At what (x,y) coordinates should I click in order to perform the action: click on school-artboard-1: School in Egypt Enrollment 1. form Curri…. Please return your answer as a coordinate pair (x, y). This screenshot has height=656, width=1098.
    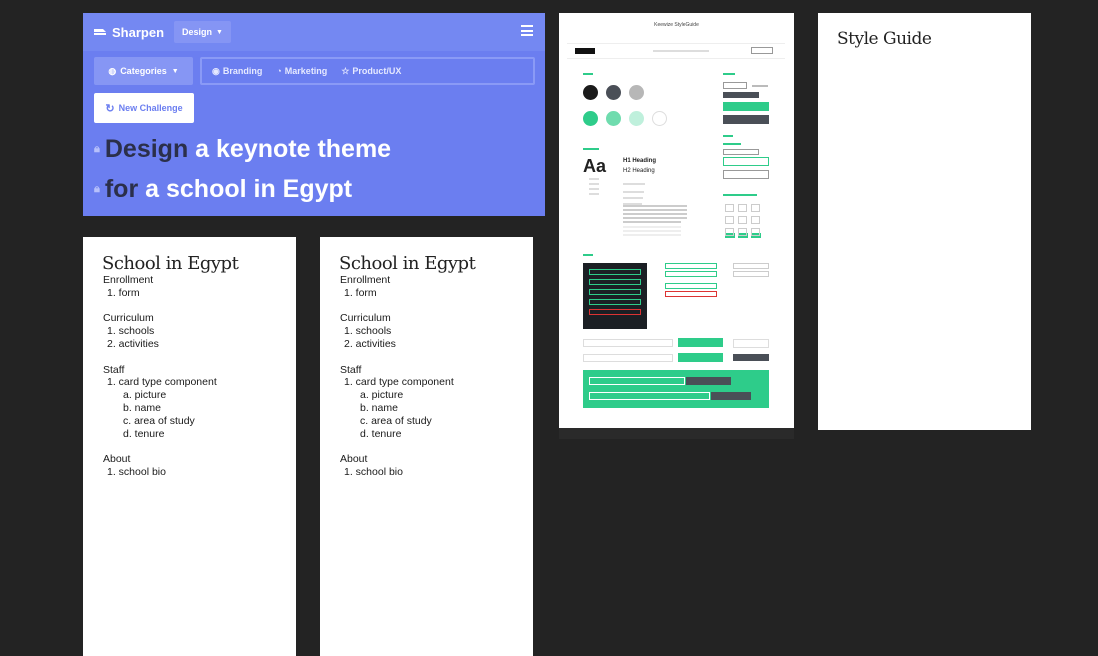
    Looking at the image, I should click on (189, 446).